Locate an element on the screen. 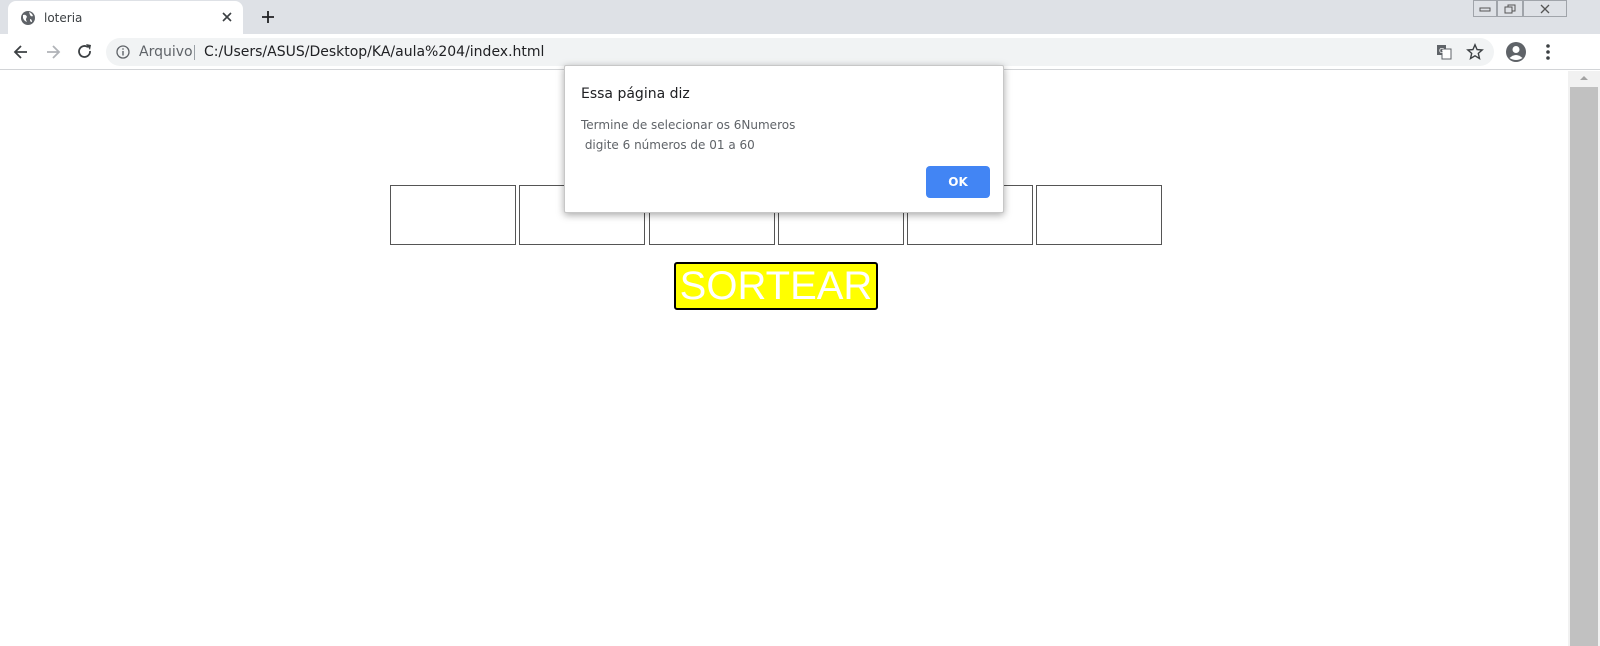 This screenshot has height=646, width=1600. ok-button: OK is located at coordinates (958, 182).